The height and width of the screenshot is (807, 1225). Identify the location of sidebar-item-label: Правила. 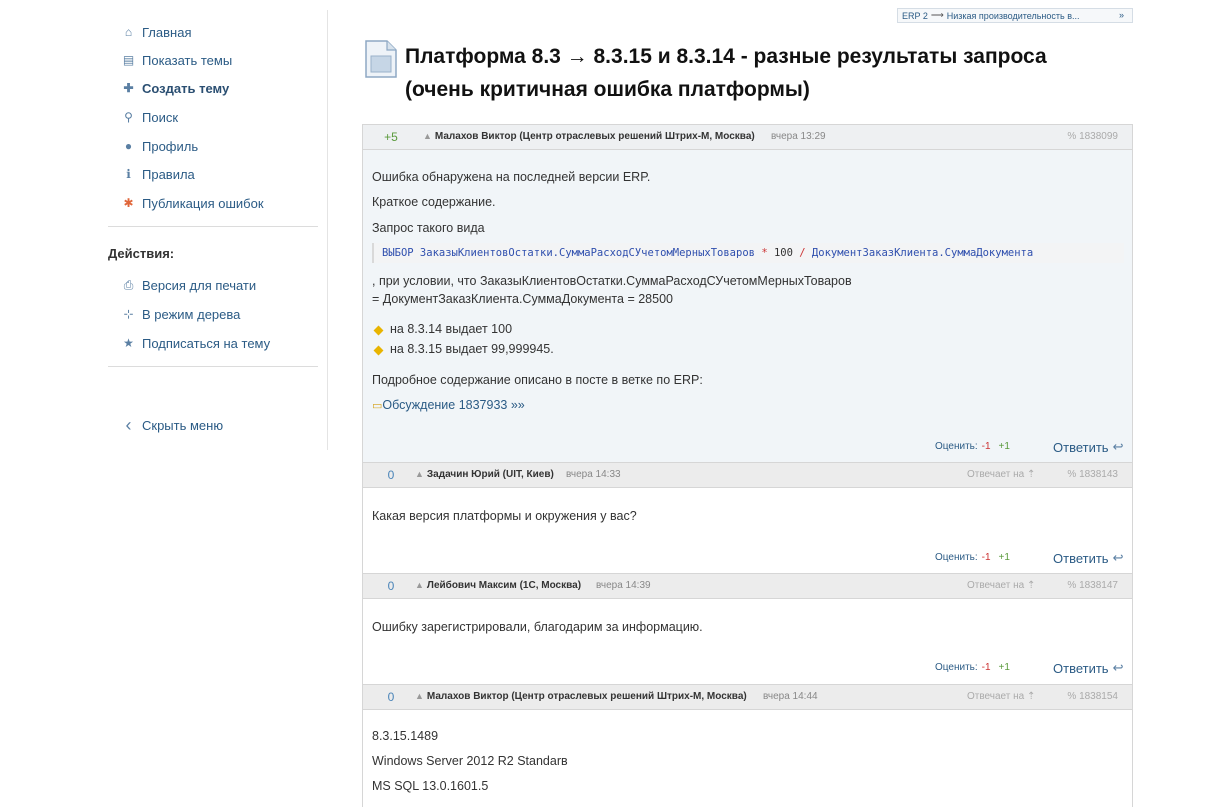
(168, 174).